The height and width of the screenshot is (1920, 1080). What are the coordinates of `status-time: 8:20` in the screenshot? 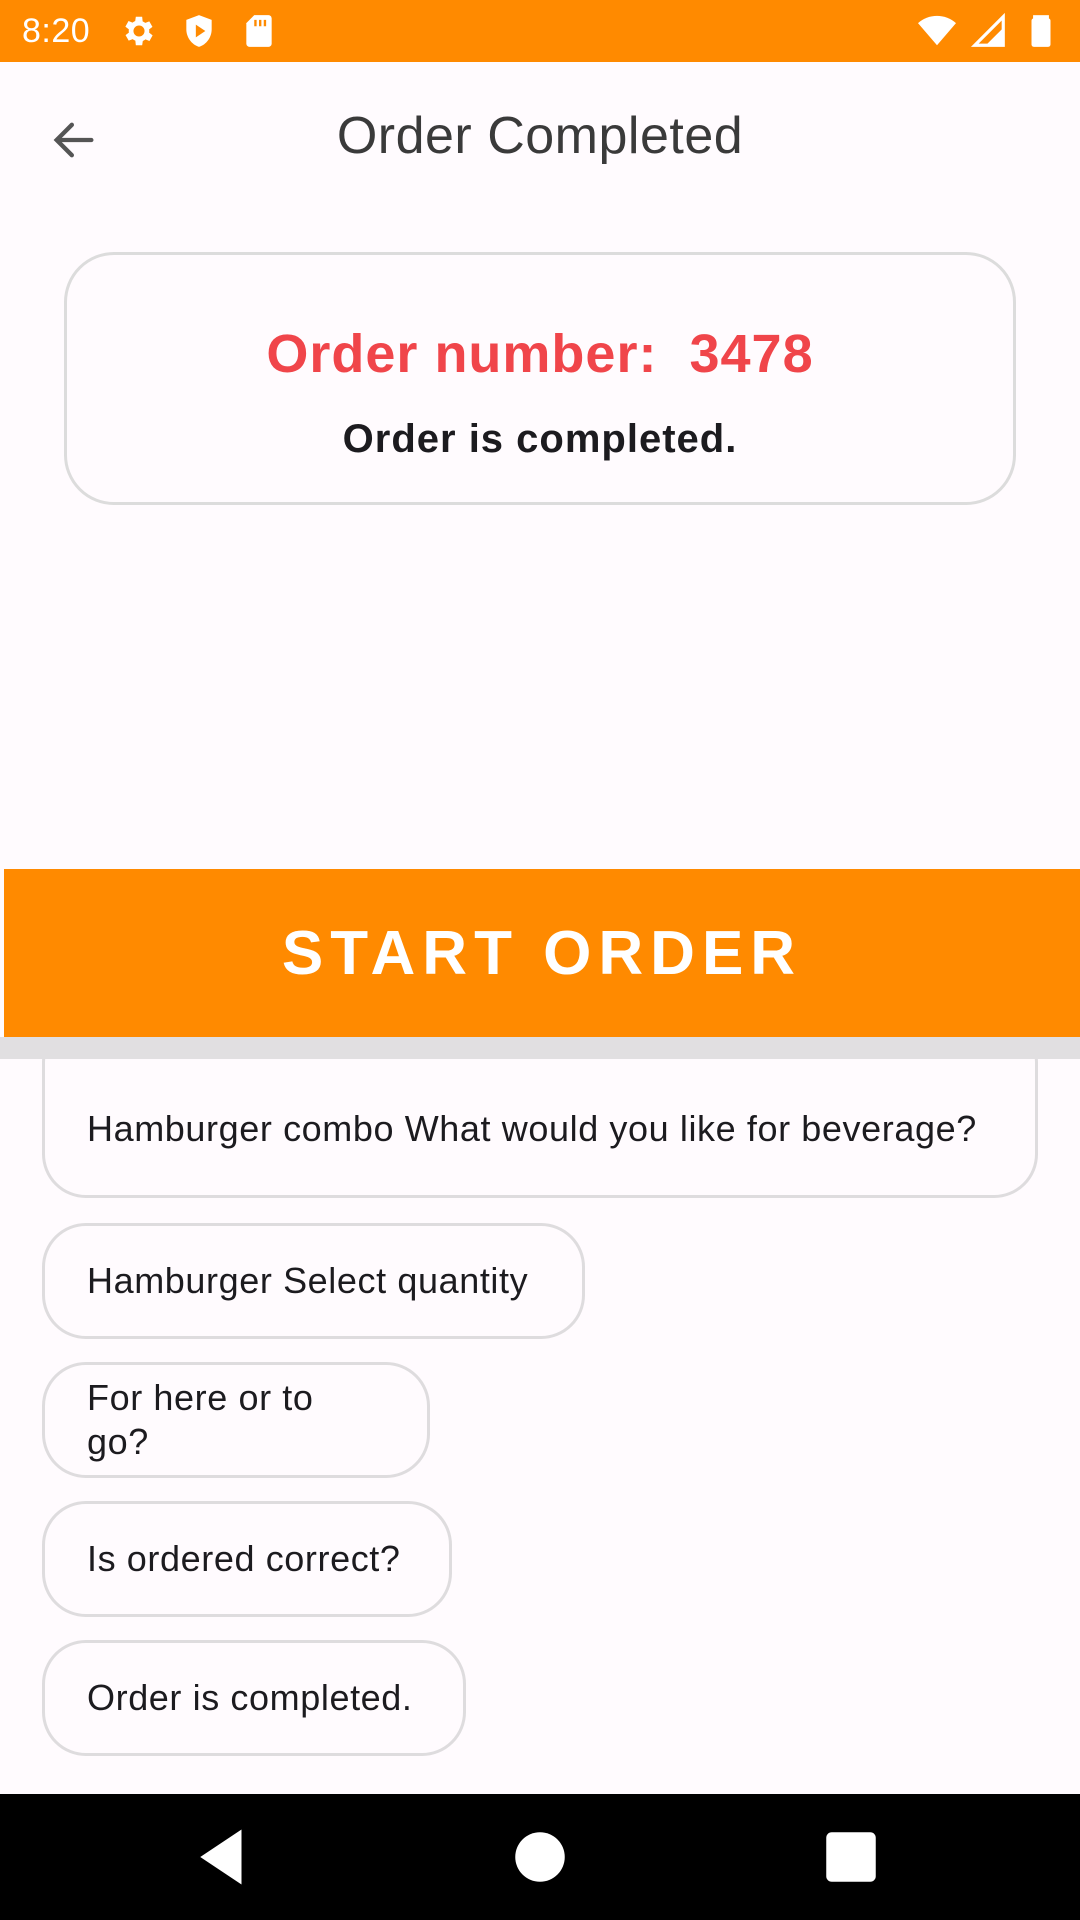 It's located at (56, 30).